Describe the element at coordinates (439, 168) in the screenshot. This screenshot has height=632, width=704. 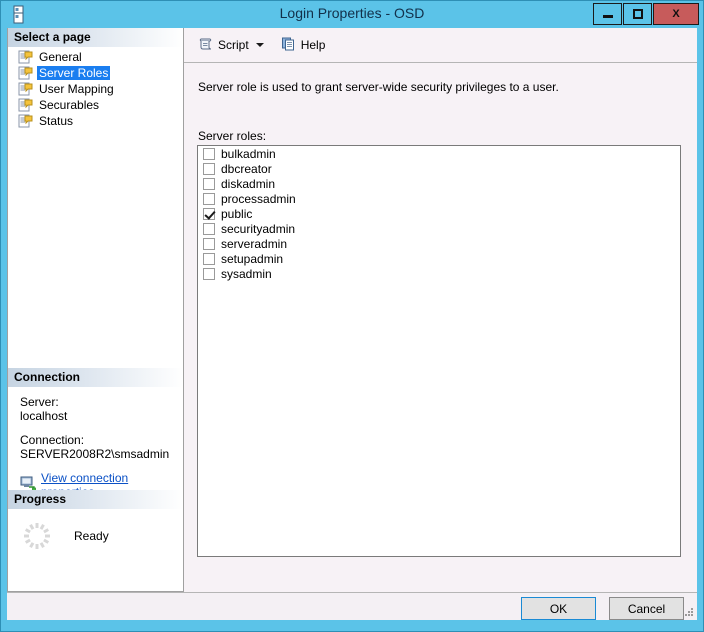
I see `list-item: dbcreator` at that location.